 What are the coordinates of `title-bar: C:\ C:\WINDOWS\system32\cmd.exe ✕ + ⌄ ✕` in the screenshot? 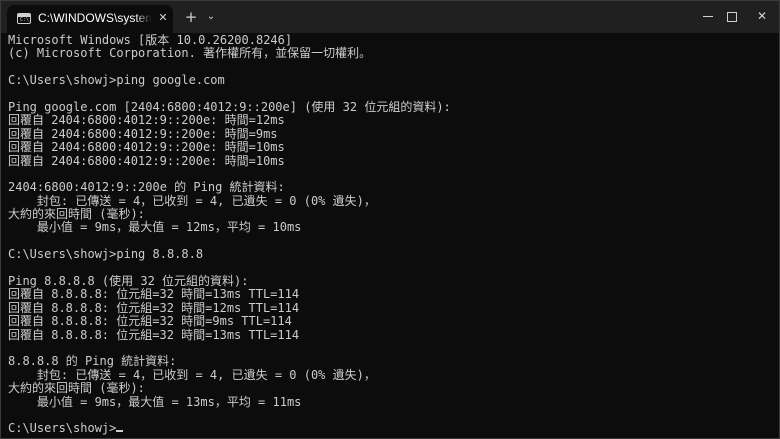 It's located at (390, 17).